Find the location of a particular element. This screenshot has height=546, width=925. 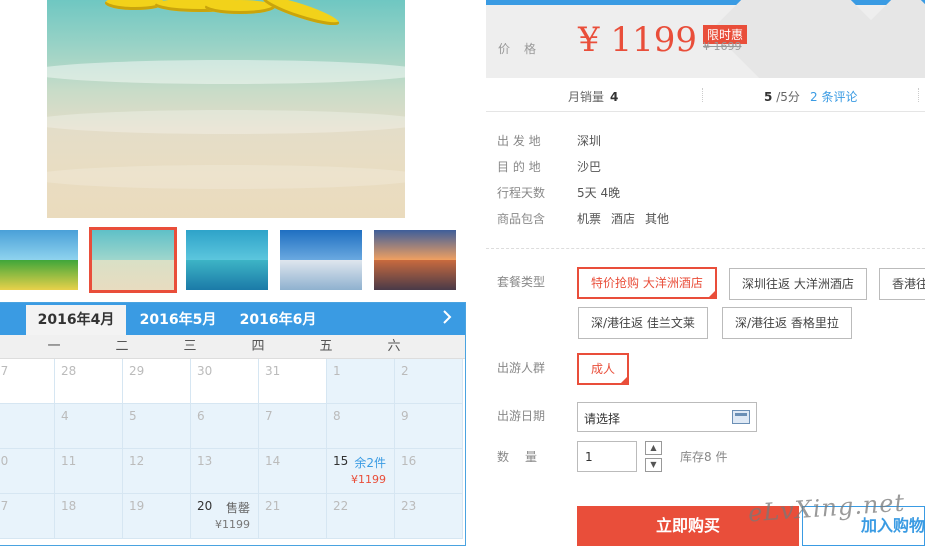

thumbnail-strip is located at coordinates (233, 262).